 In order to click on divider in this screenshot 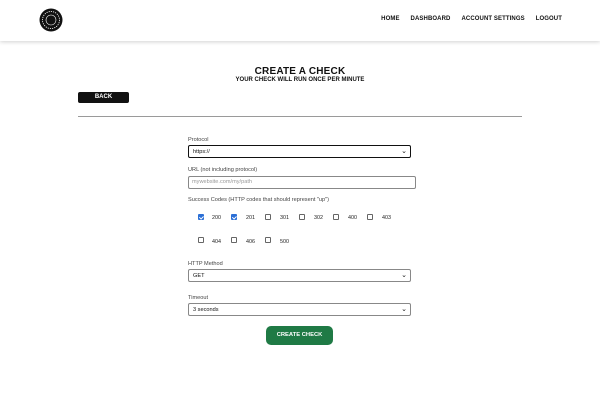, I will do `click(300, 116)`.